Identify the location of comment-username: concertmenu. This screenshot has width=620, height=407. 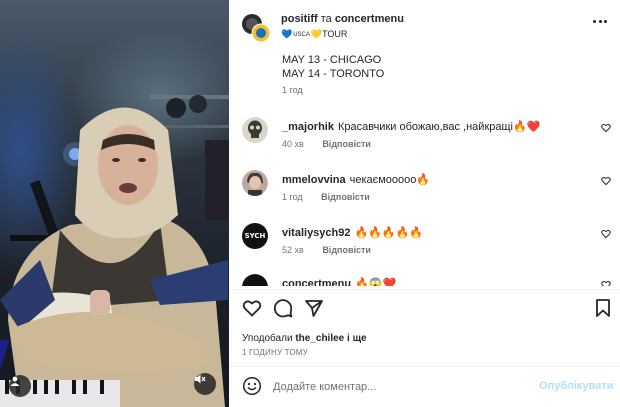
(316, 282).